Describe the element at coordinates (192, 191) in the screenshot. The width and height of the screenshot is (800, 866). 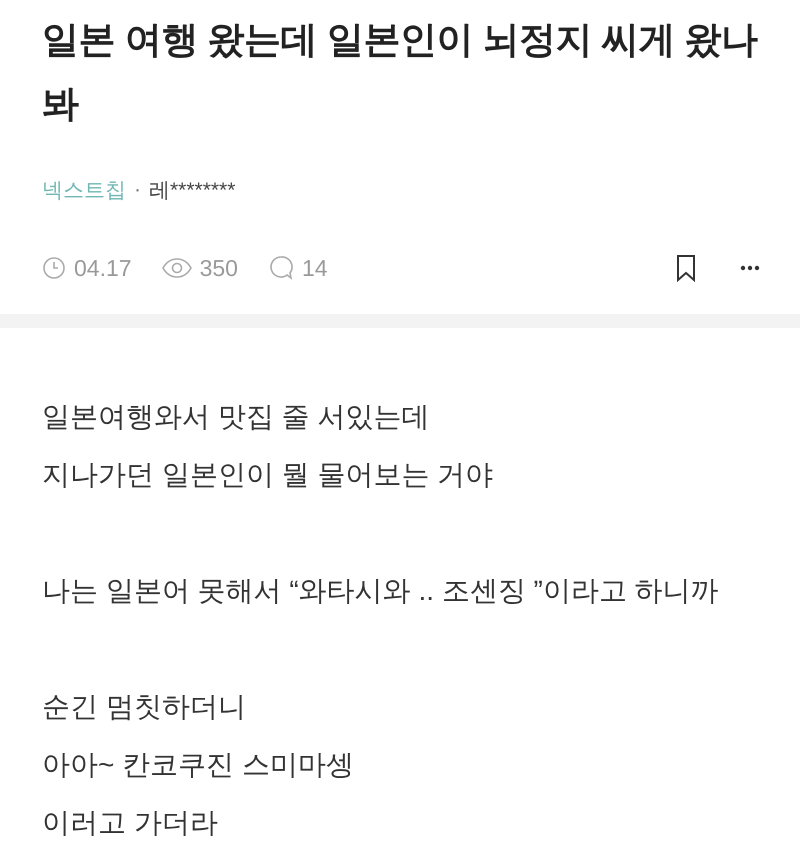
I see `author-name: 레********` at that location.